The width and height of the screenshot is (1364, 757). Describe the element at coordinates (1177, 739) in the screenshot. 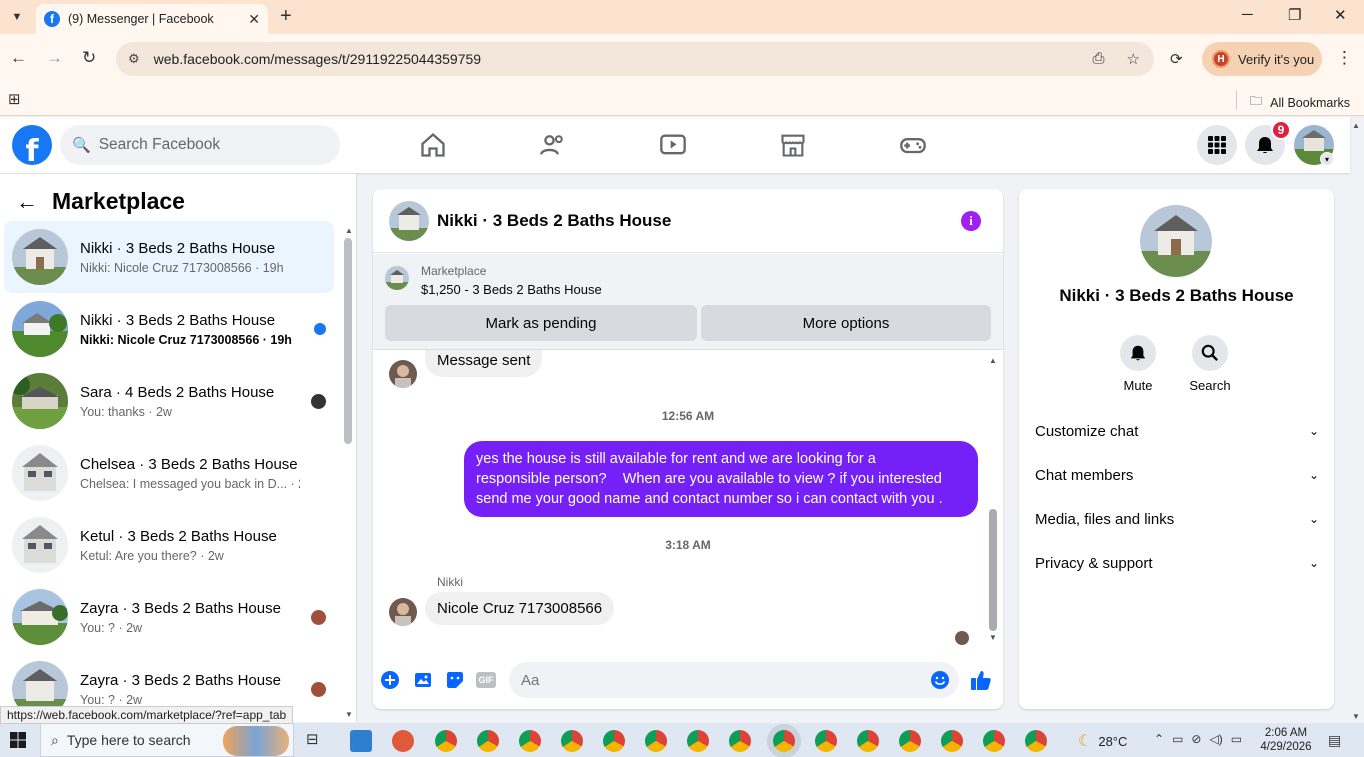

I see `device-icon: ▭` at that location.